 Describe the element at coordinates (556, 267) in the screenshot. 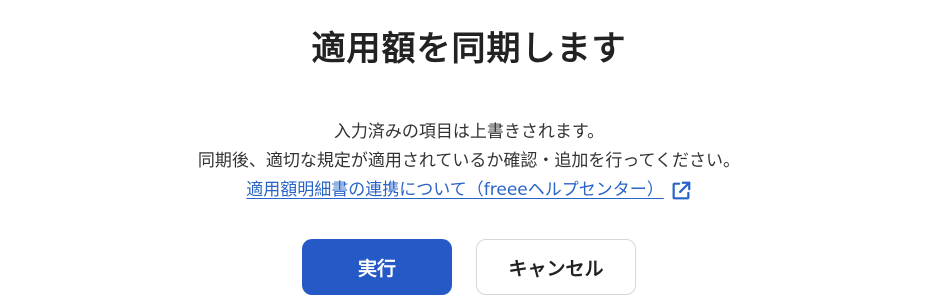

I see `cancel-button: キャンセル` at that location.